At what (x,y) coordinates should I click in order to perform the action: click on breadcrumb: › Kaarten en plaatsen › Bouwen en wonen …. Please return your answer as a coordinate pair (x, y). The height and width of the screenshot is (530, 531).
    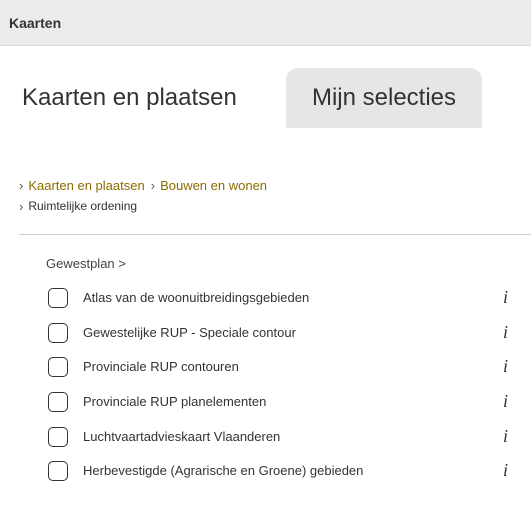
    Looking at the image, I should click on (143, 196).